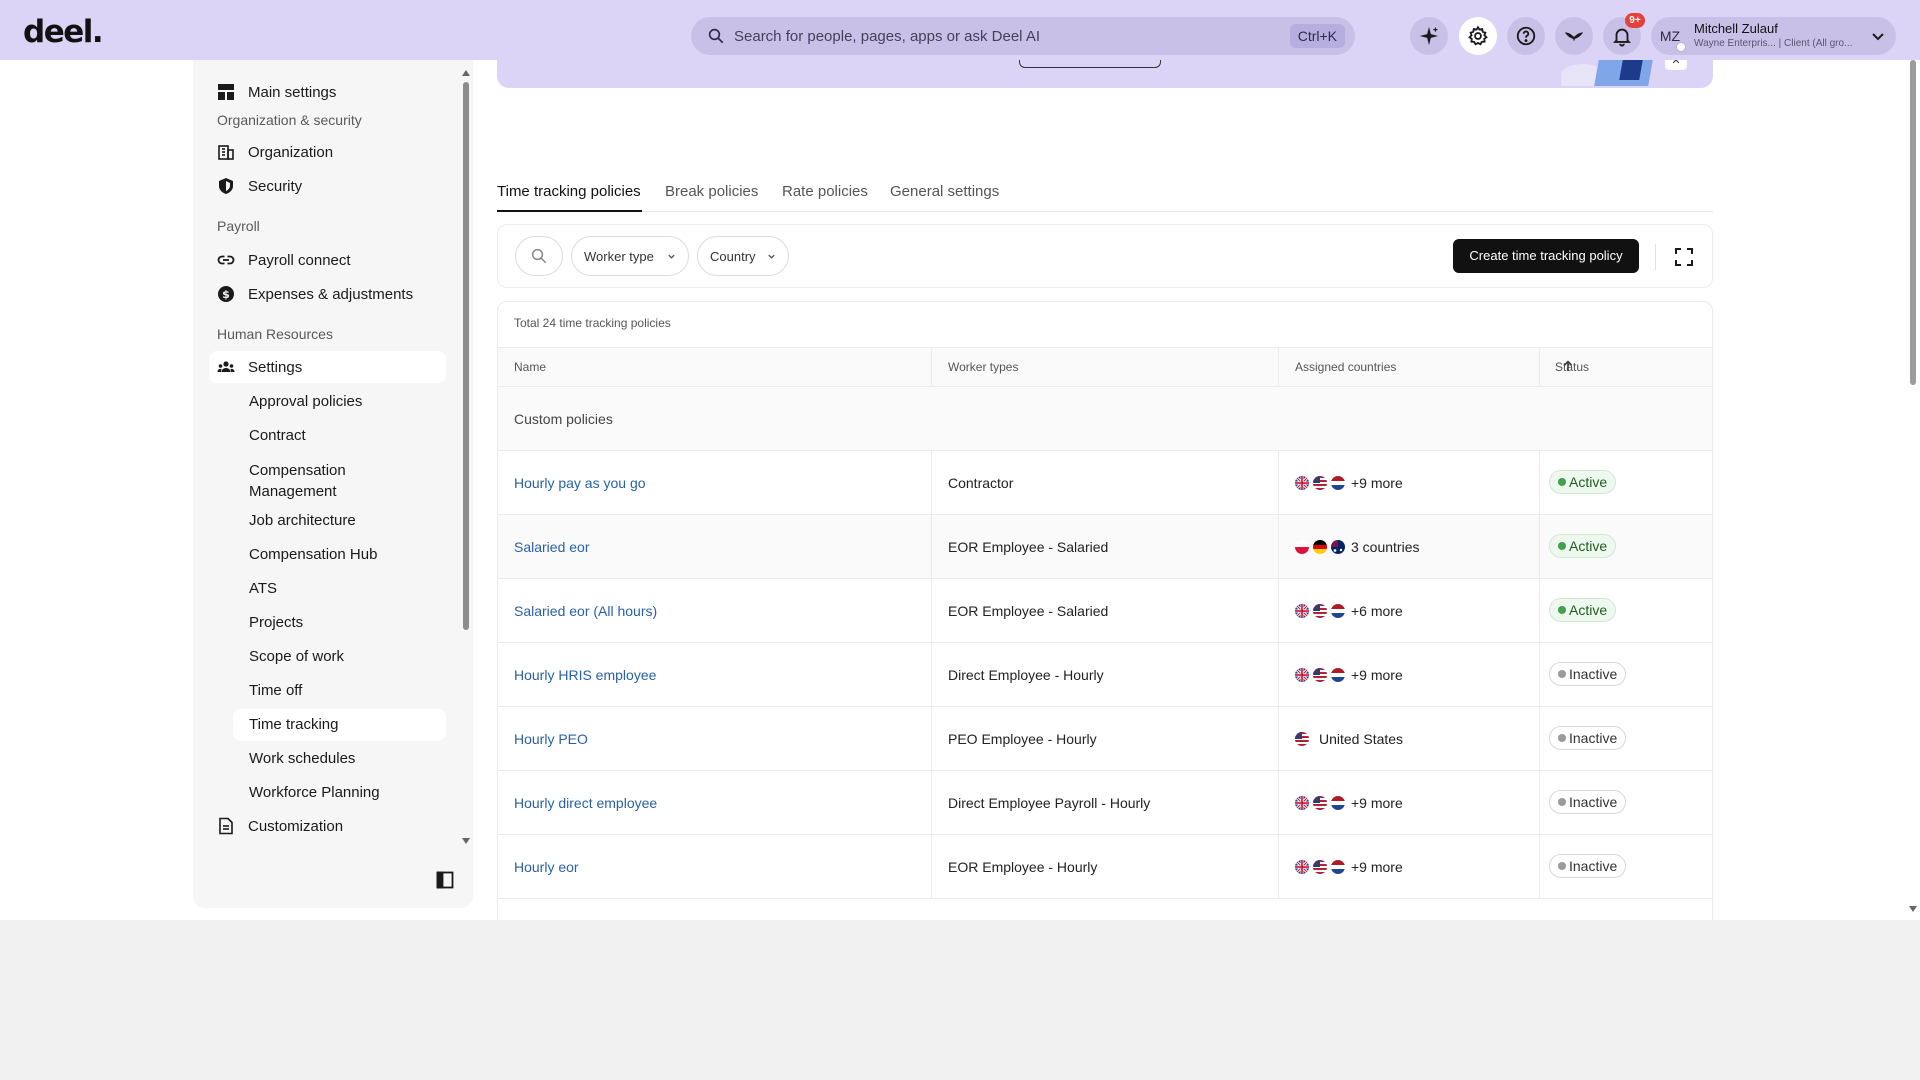 This screenshot has height=1080, width=1920. What do you see at coordinates (1429, 36) in the screenshot?
I see `ai-assistant-button` at bounding box center [1429, 36].